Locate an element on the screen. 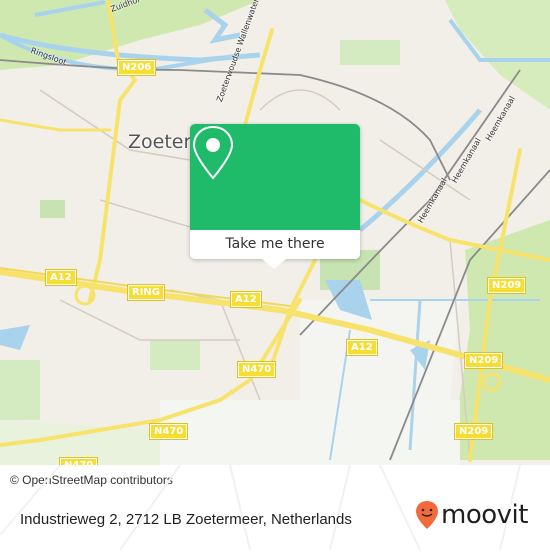  popup-header is located at coordinates (275, 177).